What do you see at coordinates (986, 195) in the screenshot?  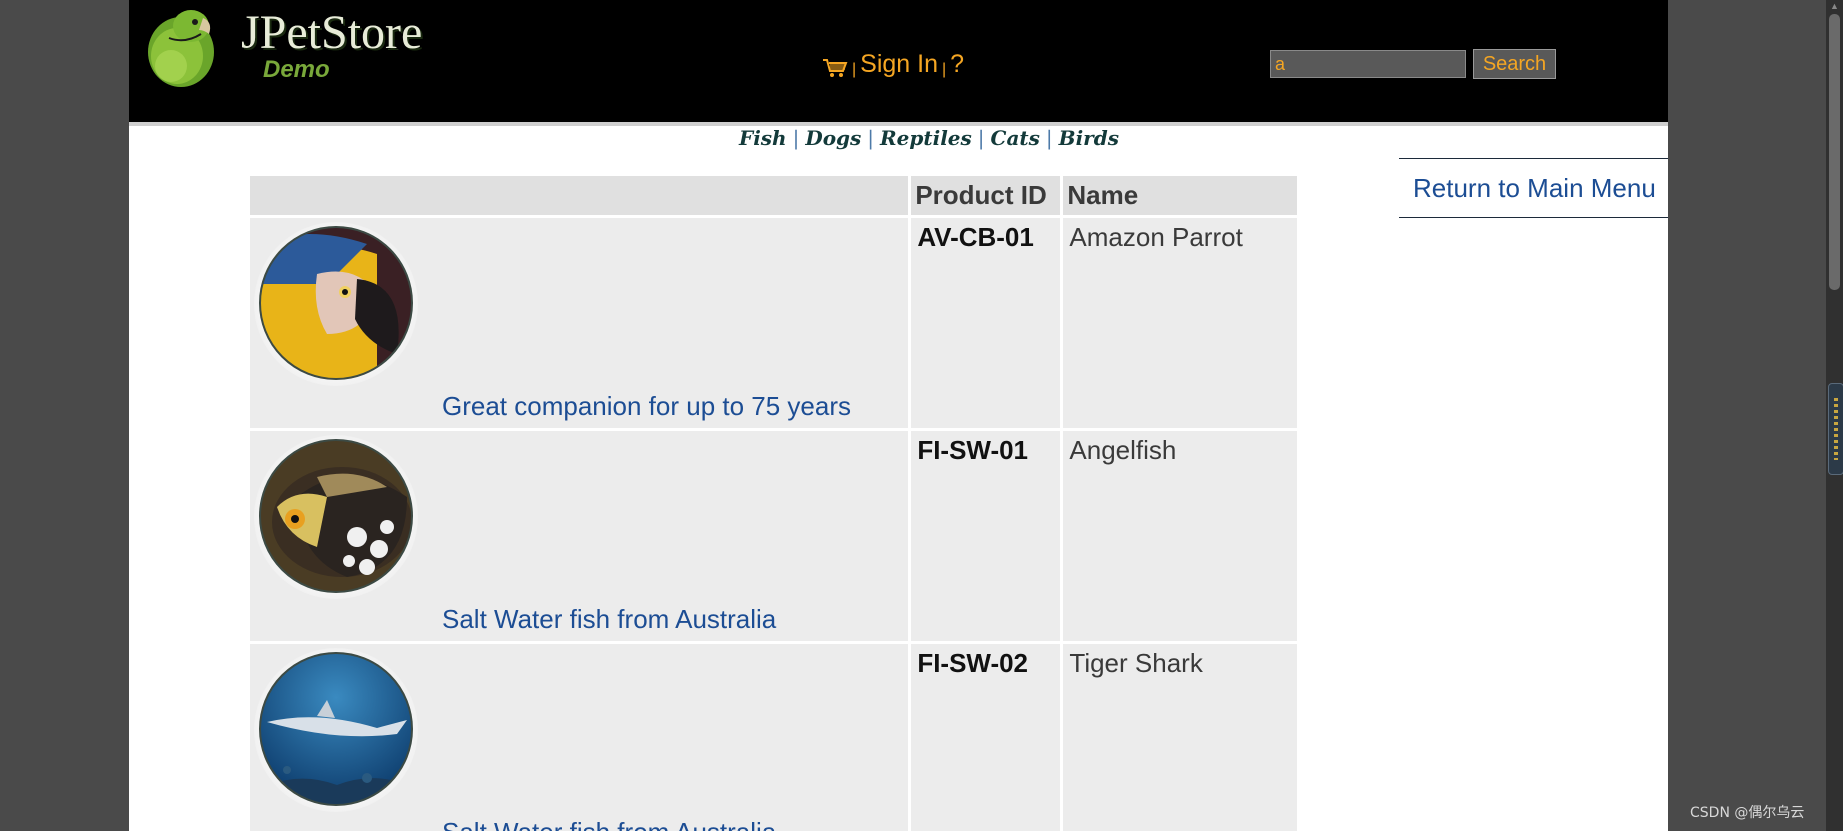 I see `column-header-product-id: Product ID` at bounding box center [986, 195].